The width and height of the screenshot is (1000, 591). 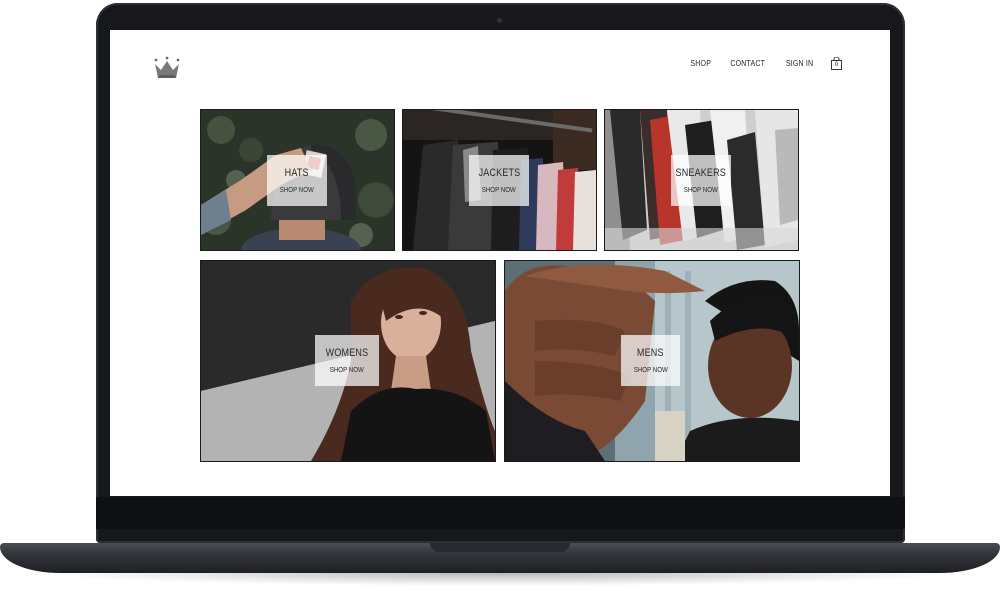 I want to click on category-tile-mens: MENS SHOP NOW, so click(x=652, y=361).